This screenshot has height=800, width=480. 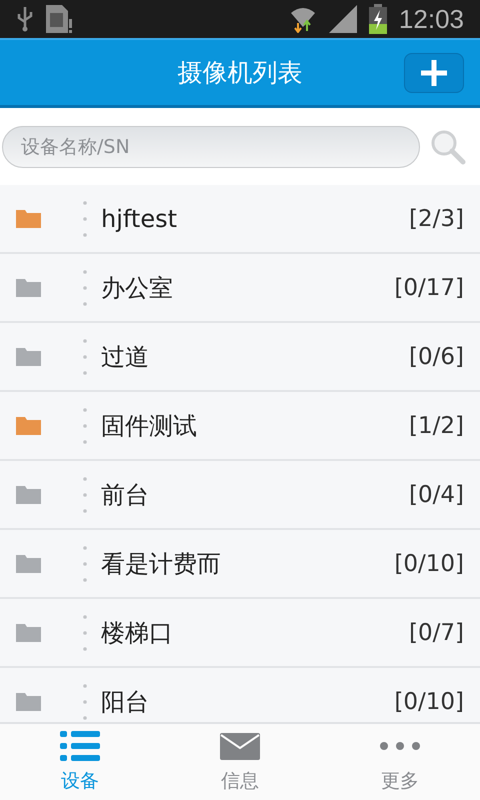 What do you see at coordinates (431, 19) in the screenshot?
I see `status-time: 12:03` at bounding box center [431, 19].